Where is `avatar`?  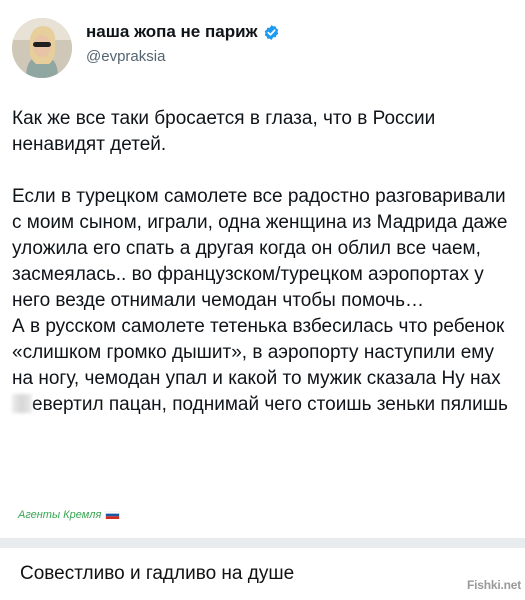
avatar is located at coordinates (42, 48).